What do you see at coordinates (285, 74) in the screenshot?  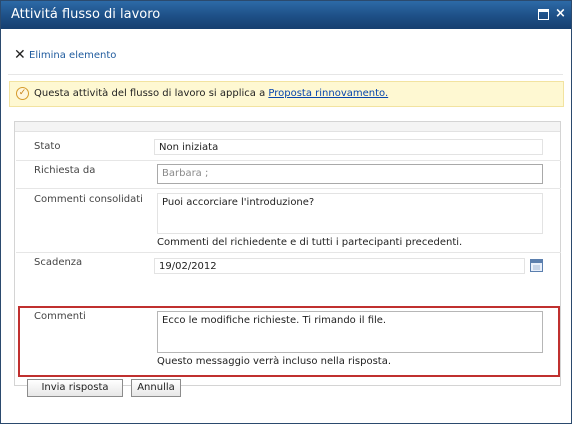 I see `toolbar-divider` at bounding box center [285, 74].